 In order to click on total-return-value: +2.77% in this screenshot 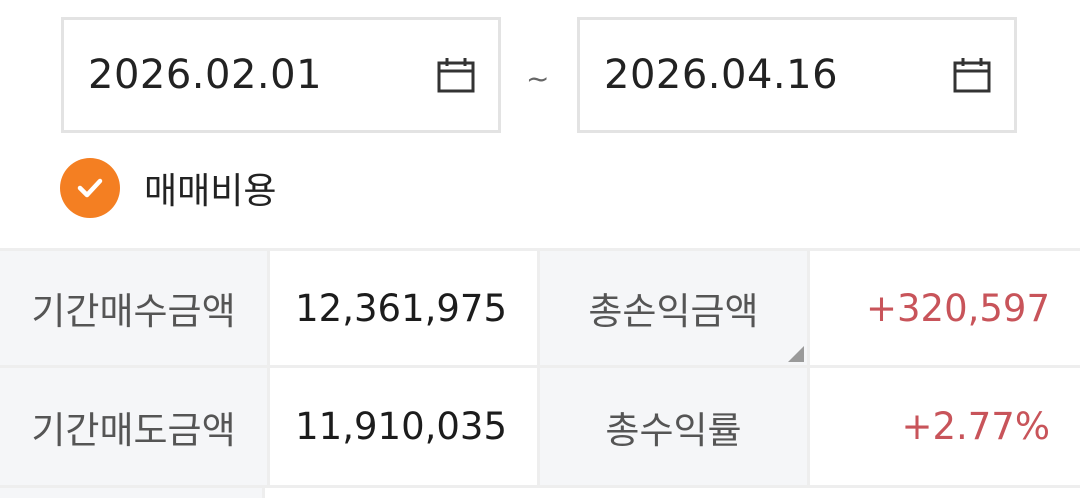, I will do `click(945, 426)`.